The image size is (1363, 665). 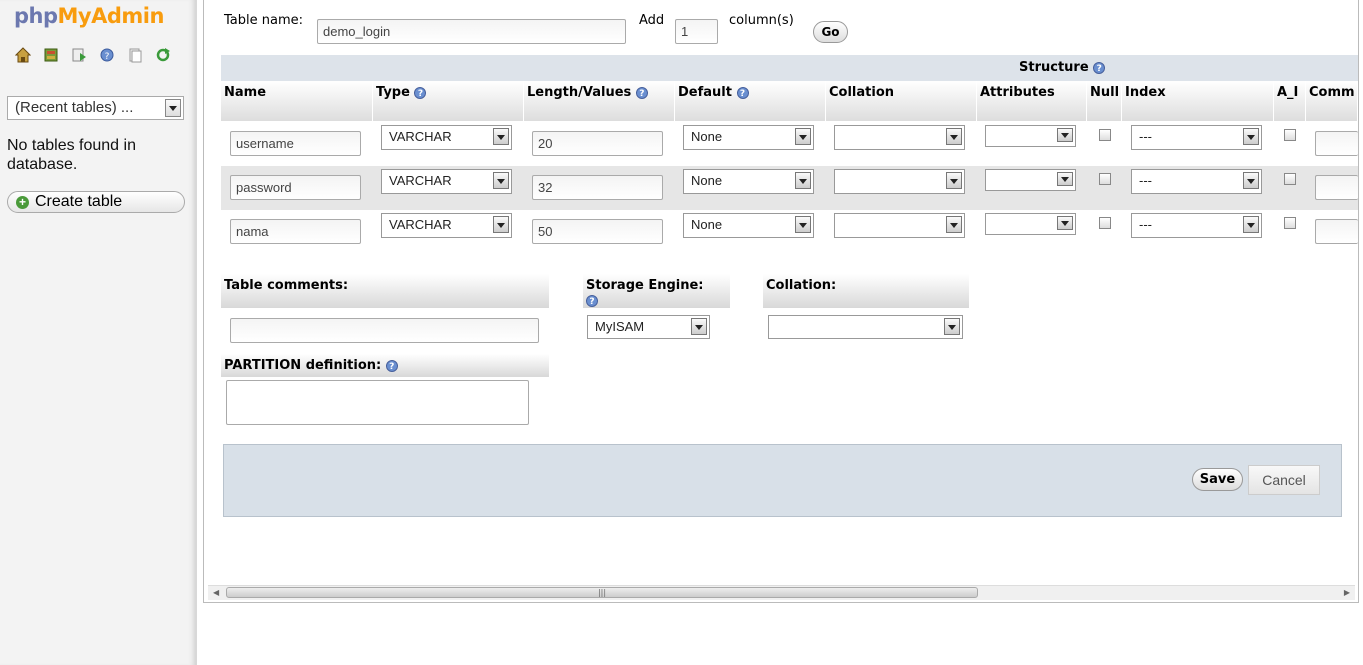 What do you see at coordinates (1217, 479) in the screenshot?
I see `save-button: Save` at bounding box center [1217, 479].